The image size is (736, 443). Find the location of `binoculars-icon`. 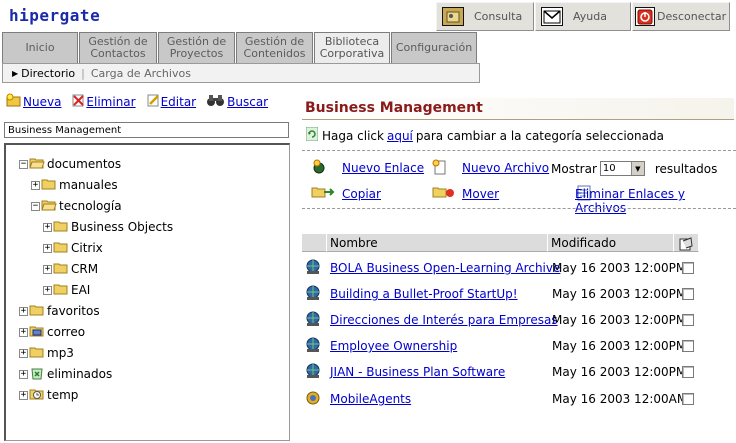

binoculars-icon is located at coordinates (216, 101).